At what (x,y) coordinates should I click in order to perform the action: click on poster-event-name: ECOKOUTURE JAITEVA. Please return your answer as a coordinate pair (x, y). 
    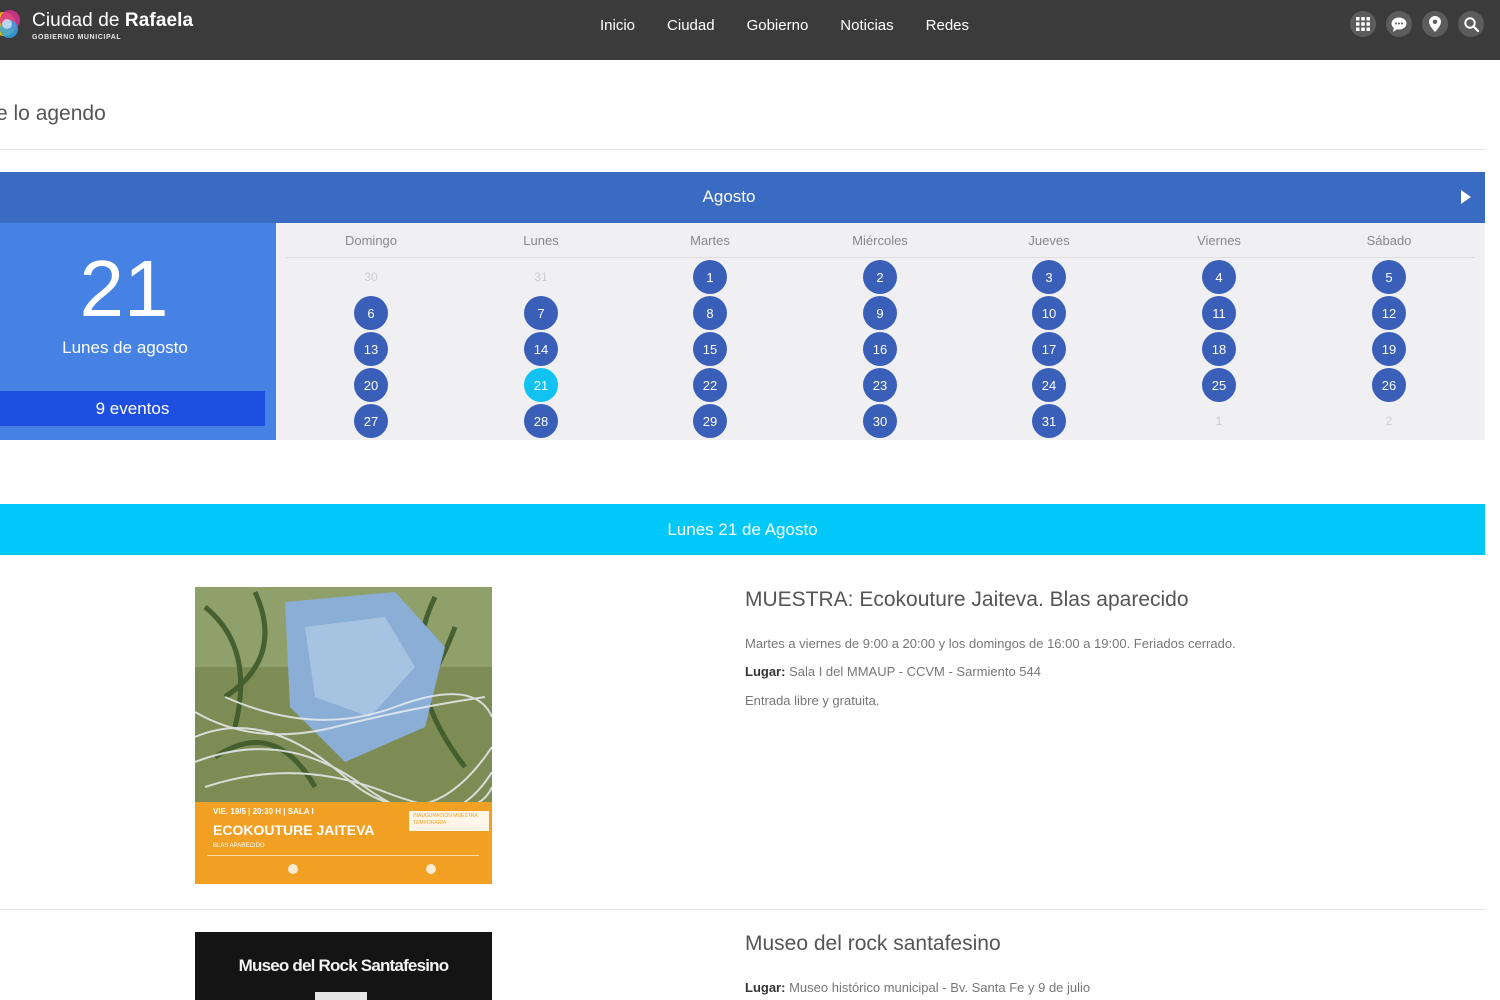
    Looking at the image, I should click on (294, 830).